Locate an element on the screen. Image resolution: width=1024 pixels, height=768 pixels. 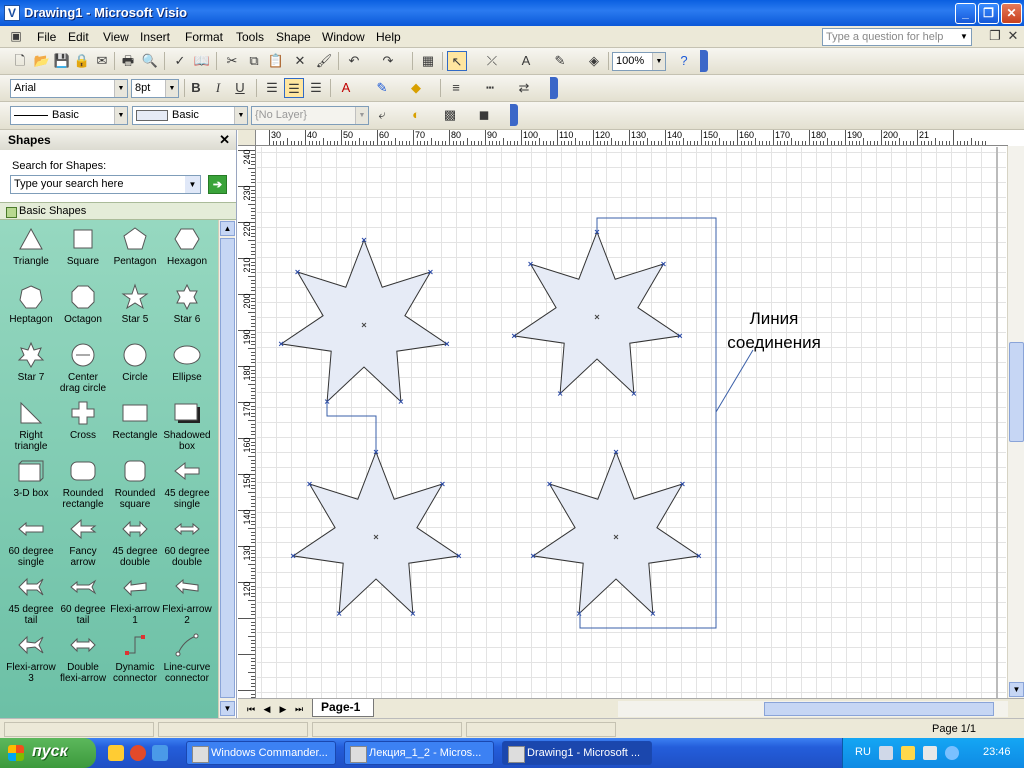
menu-format: Format is located at coordinates (204, 37).